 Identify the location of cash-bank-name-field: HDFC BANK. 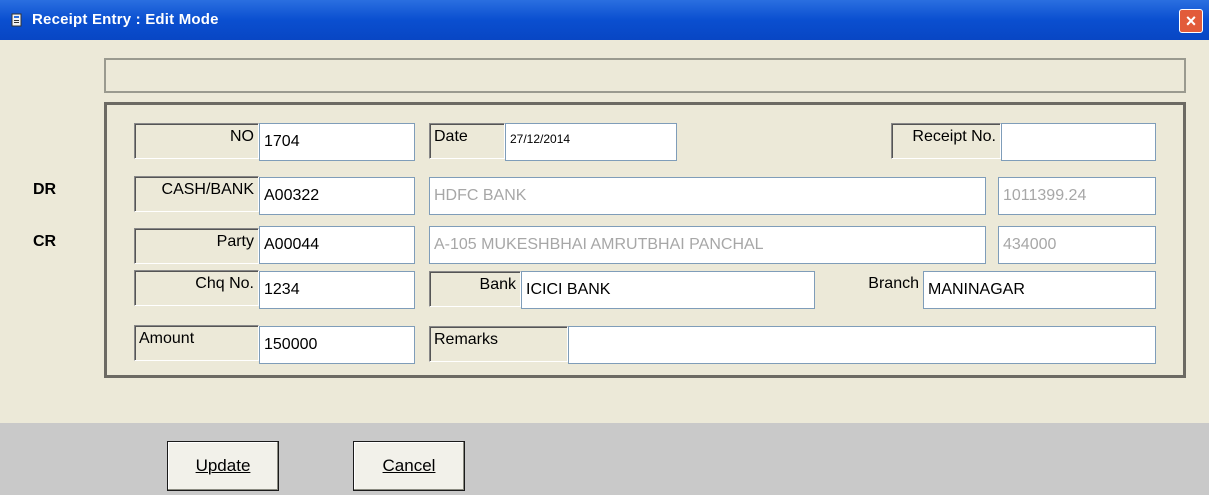
(707, 196).